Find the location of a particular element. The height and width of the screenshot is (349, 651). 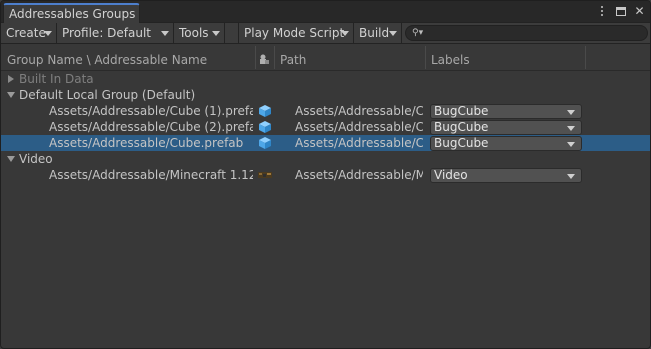

play-mode-script-dropdown: Play Mode Script is located at coordinates (296, 33).